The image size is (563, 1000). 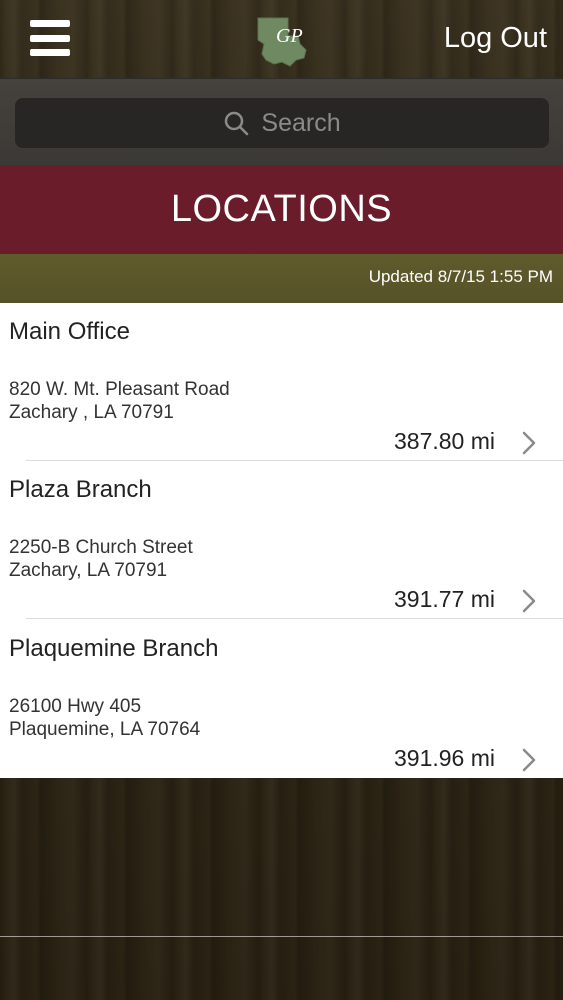 What do you see at coordinates (495, 38) in the screenshot?
I see `logout-button: Log Out` at bounding box center [495, 38].